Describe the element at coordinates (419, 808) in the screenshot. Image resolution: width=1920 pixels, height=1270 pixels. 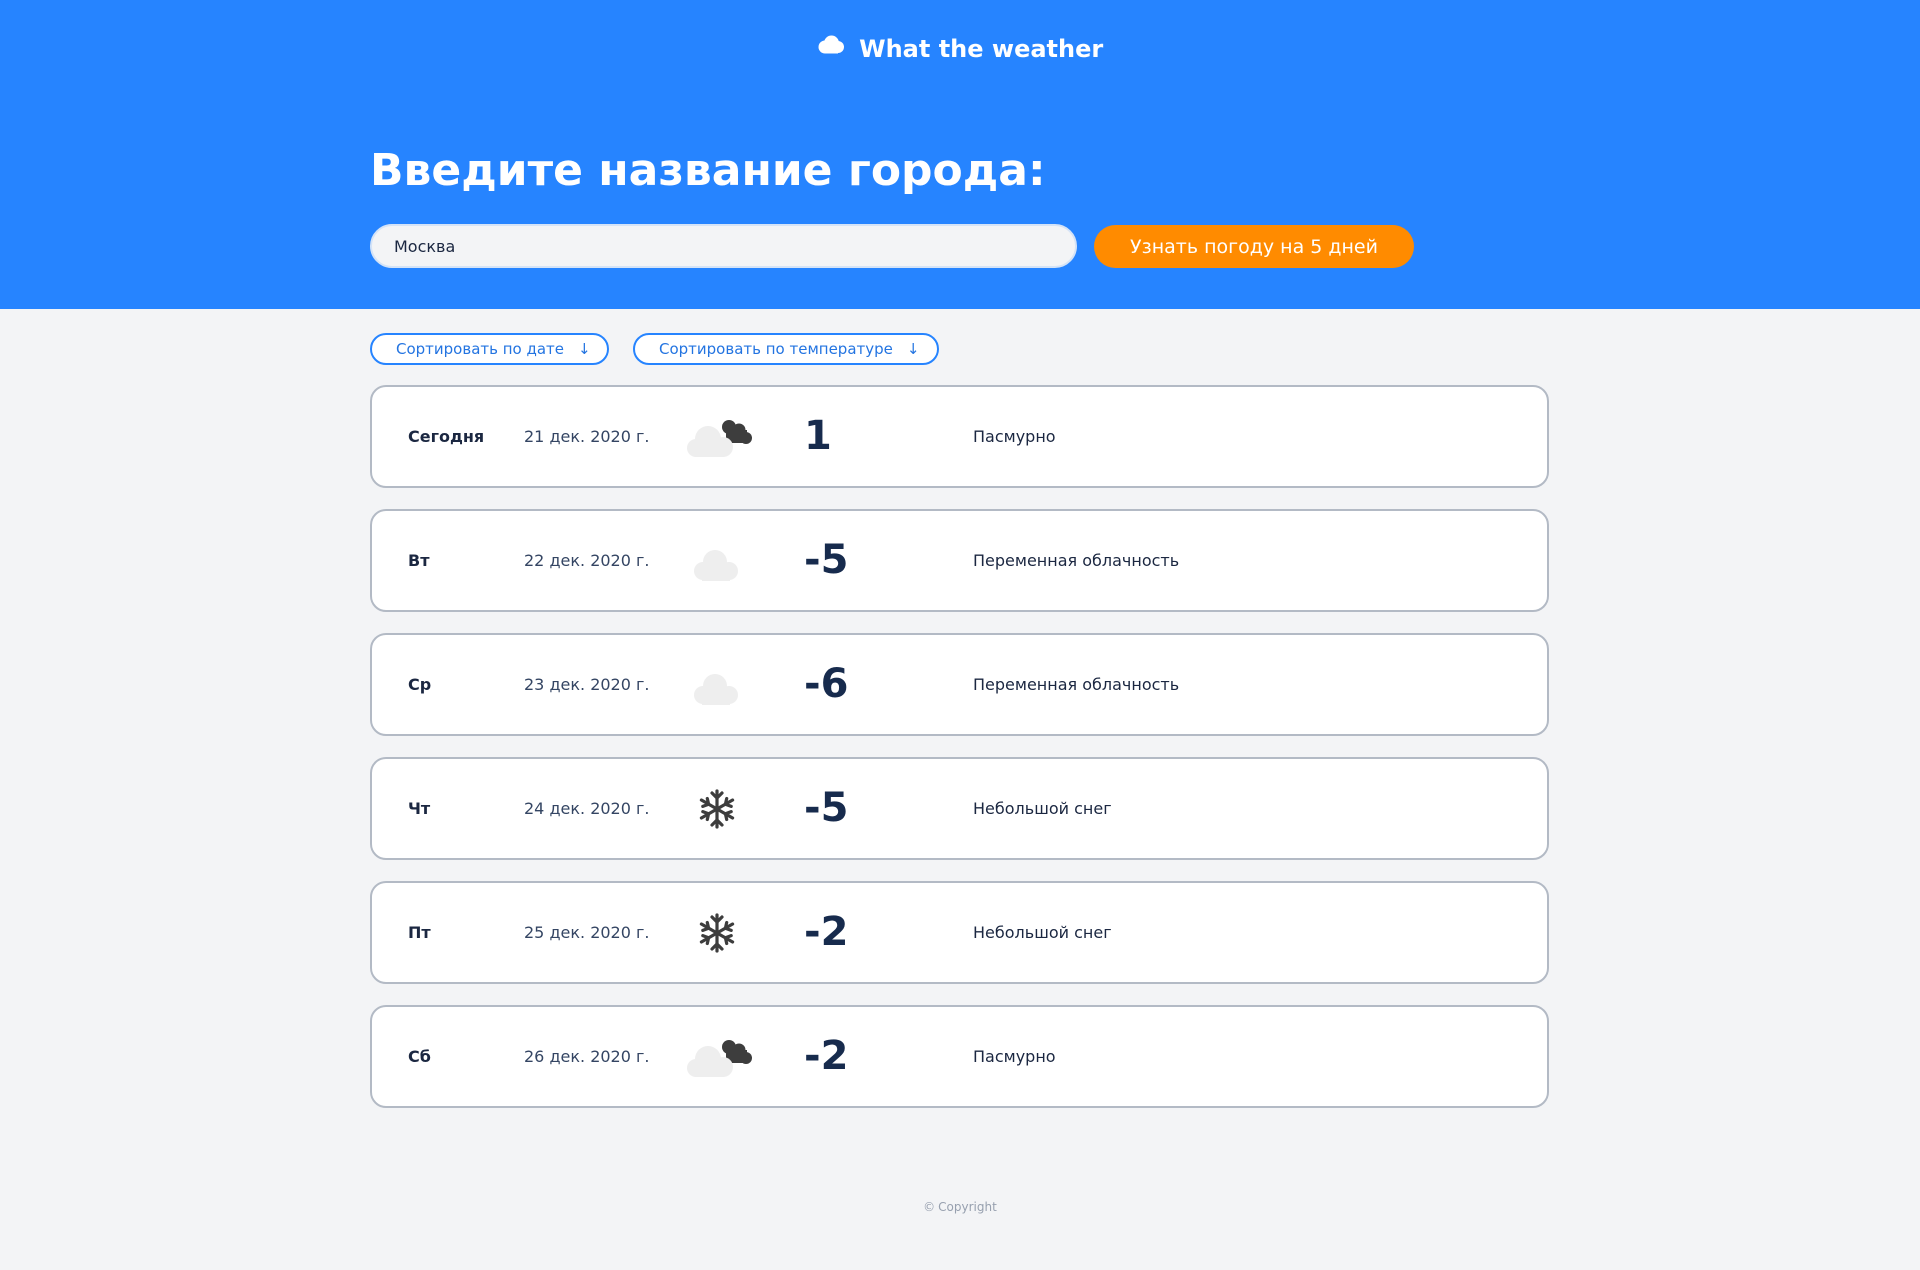
I see `forecast-day: Чт` at that location.